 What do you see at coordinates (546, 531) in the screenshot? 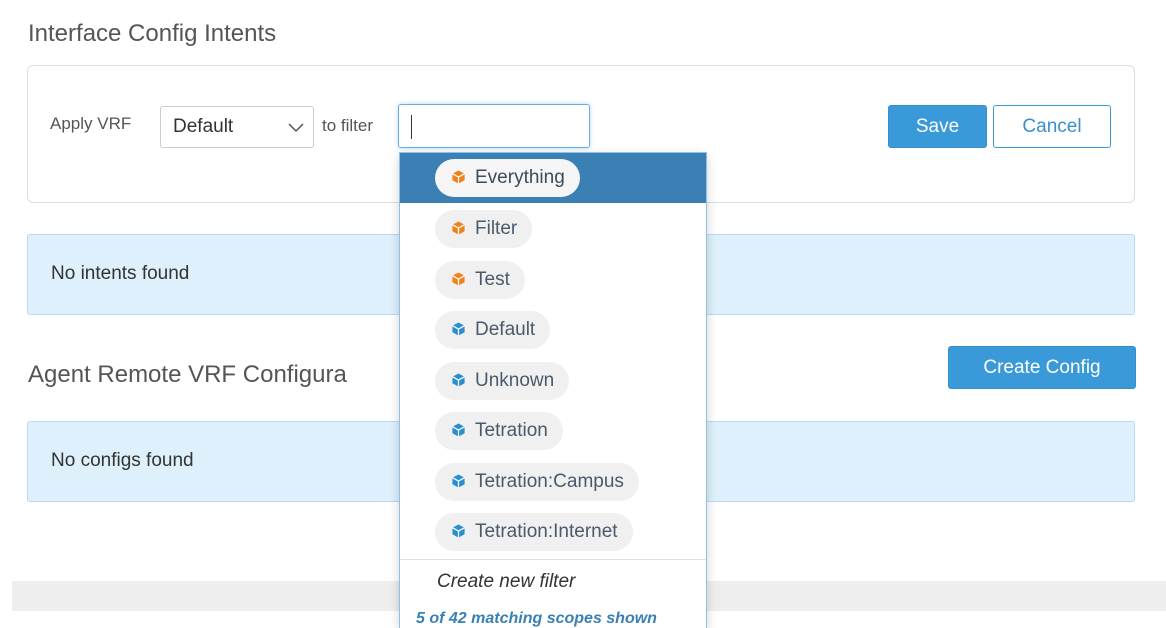
I see `scope-option-label: Tetration:Internet` at bounding box center [546, 531].